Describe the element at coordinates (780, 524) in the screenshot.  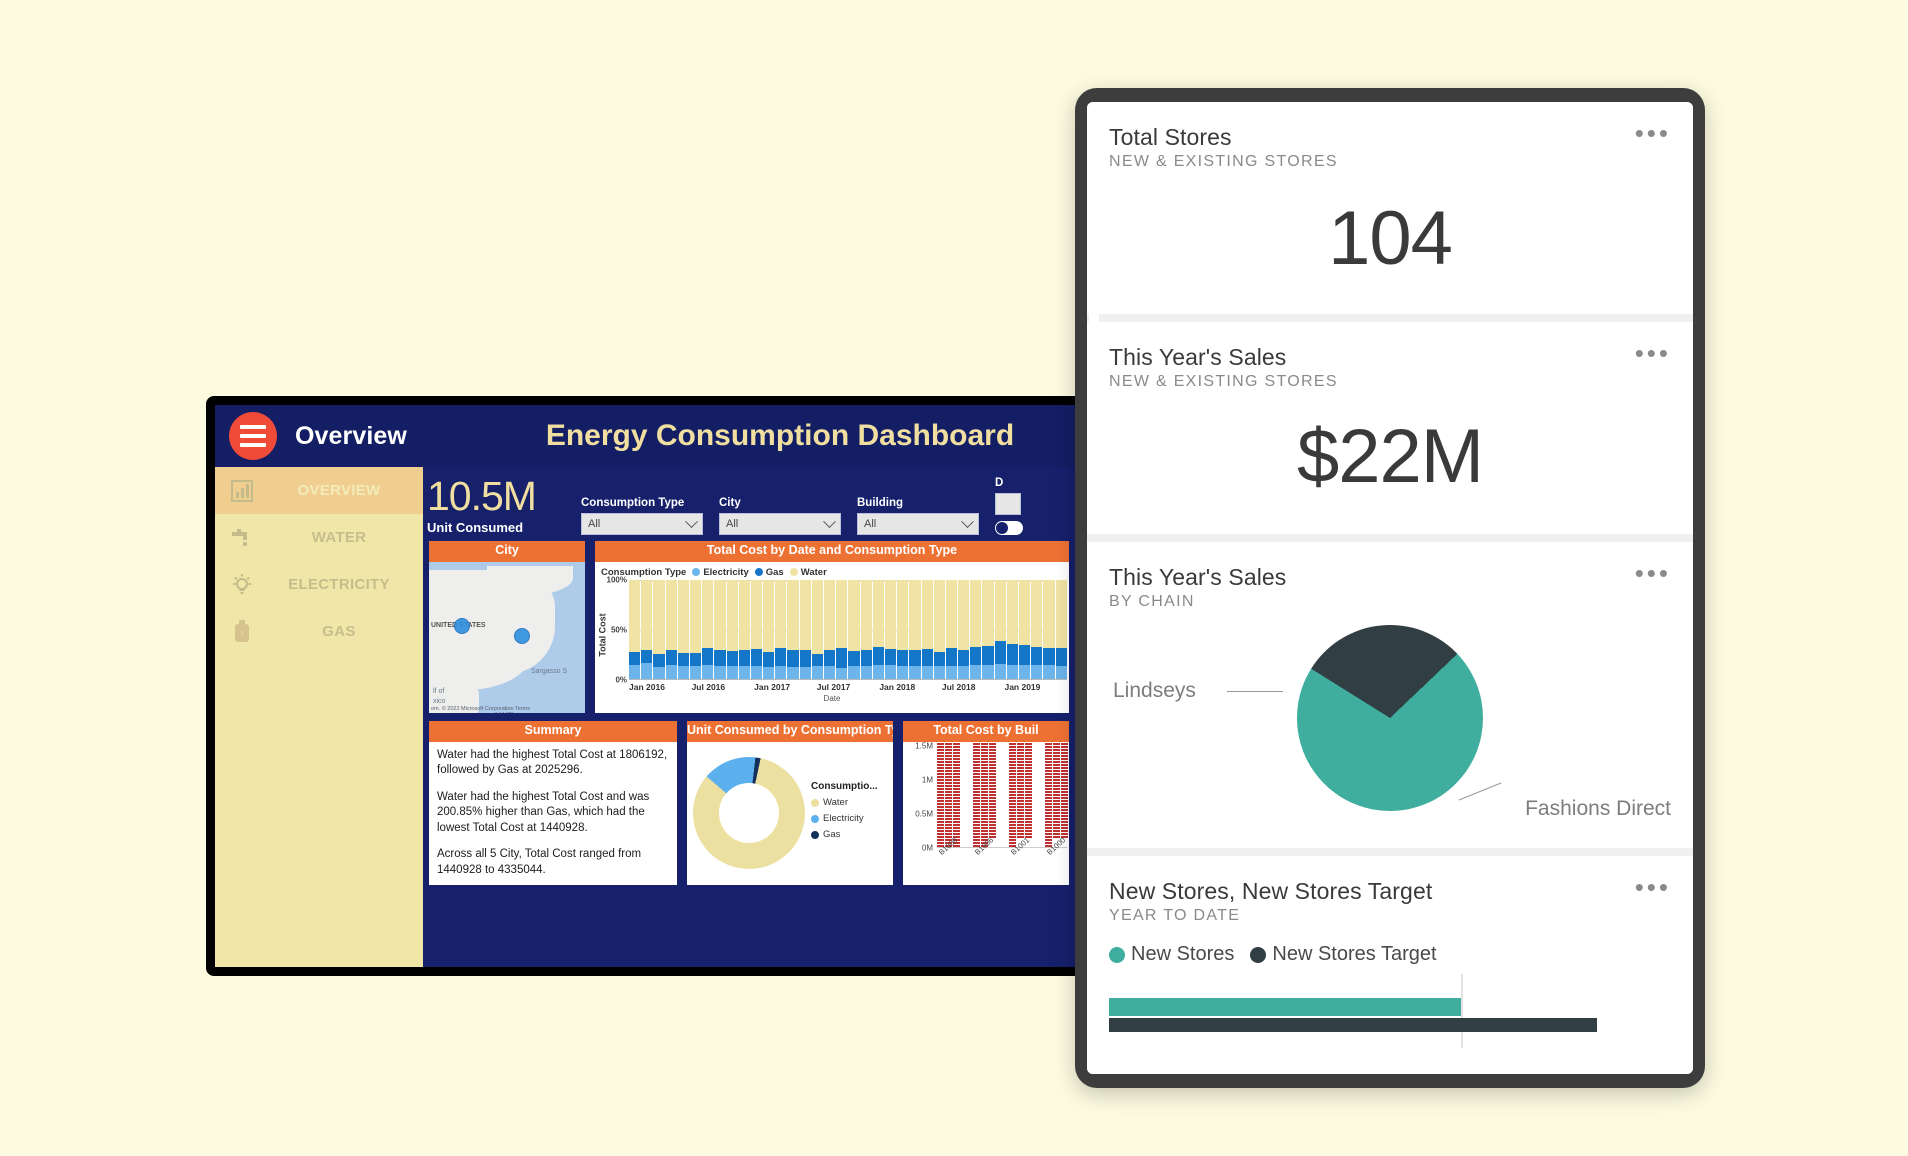
I see `filter-city-select: All` at that location.